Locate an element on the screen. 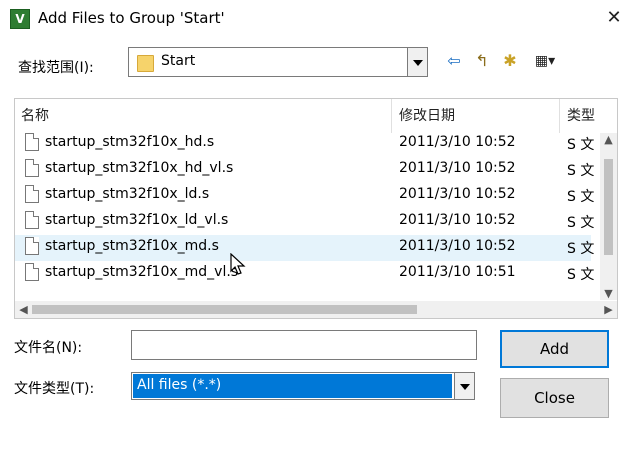  filetype-dropdown-button is located at coordinates (464, 386).